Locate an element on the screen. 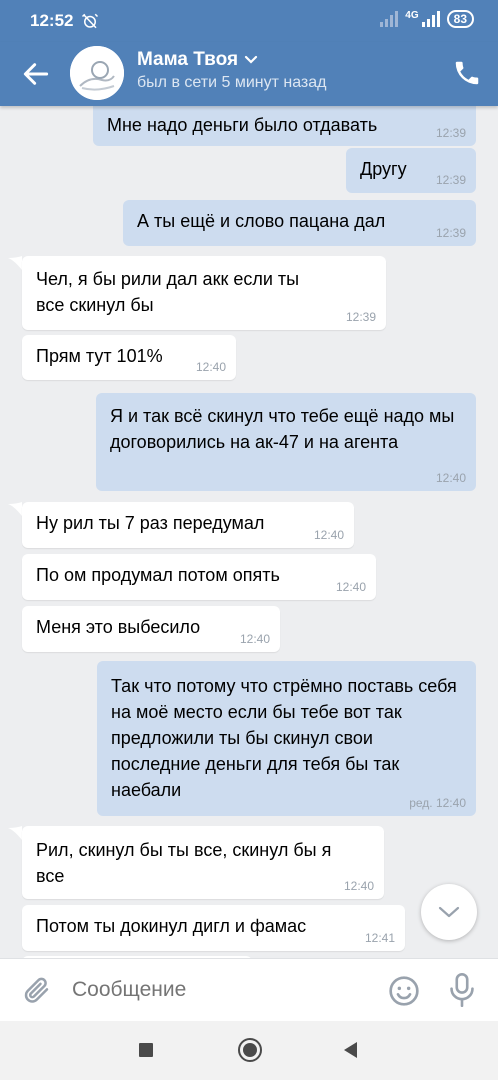  system-nav-bar is located at coordinates (249, 1050).